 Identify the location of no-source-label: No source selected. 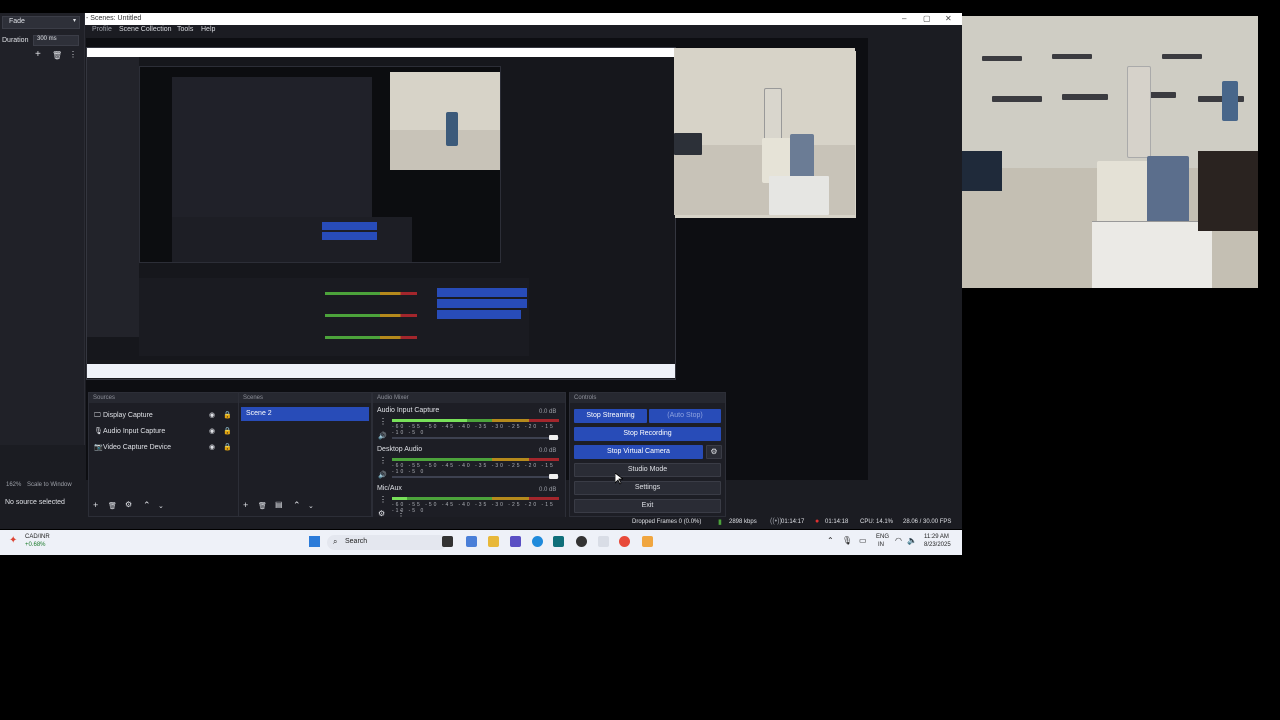
(35, 502).